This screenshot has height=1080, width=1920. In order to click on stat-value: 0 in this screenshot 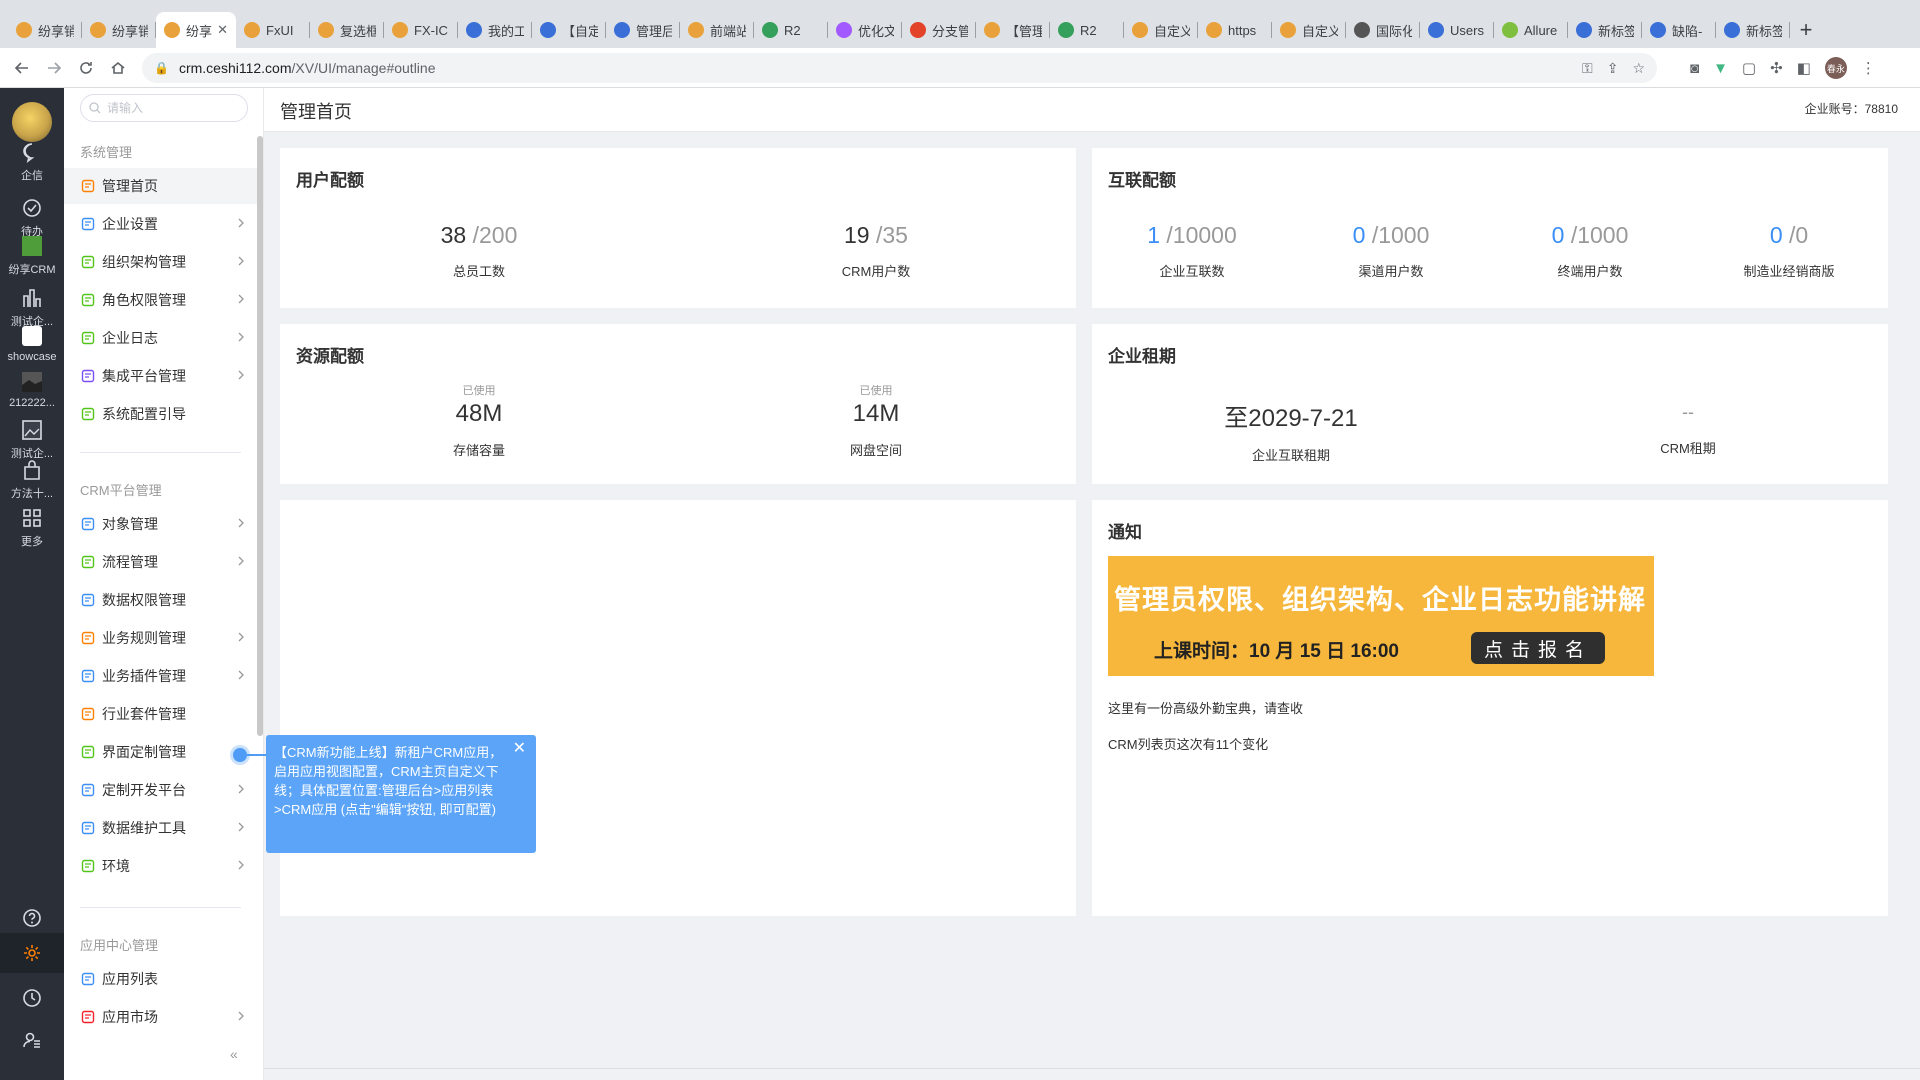, I will do `click(1776, 235)`.